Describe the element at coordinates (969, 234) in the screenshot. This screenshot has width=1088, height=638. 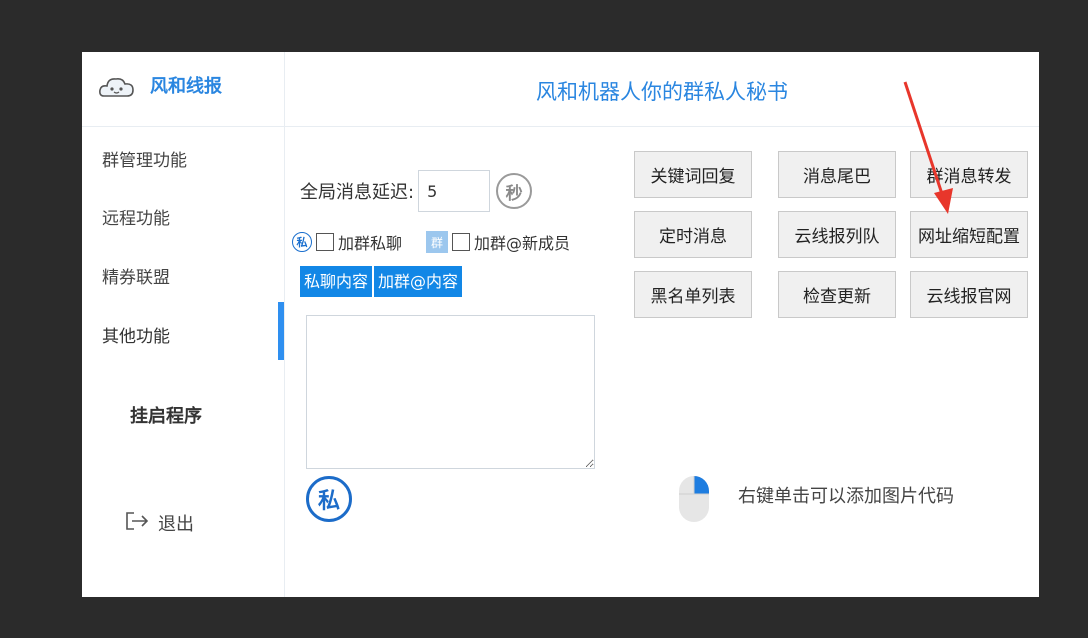
I see `url-shorten-config-button: 网址缩短配置` at that location.